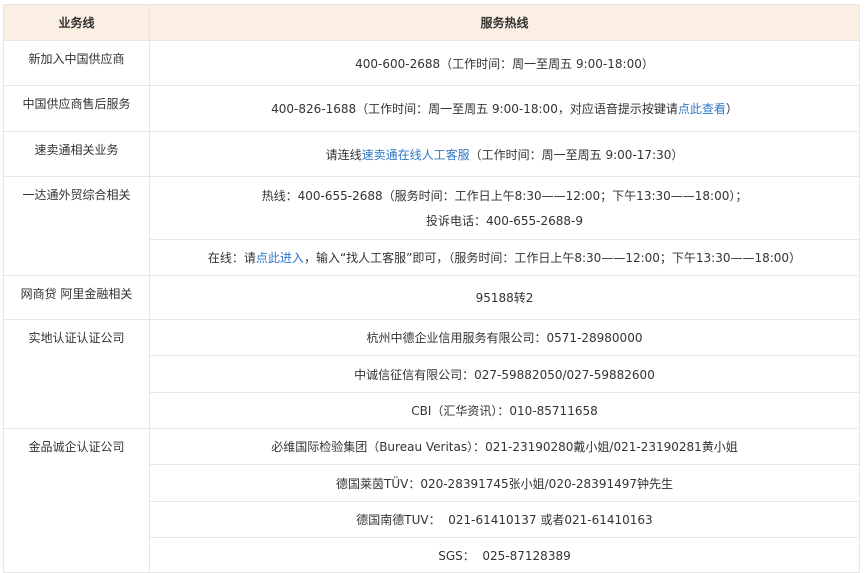  What do you see at coordinates (504, 555) in the screenshot?
I see `gold-company-4: SGS： 025-87128389` at bounding box center [504, 555].